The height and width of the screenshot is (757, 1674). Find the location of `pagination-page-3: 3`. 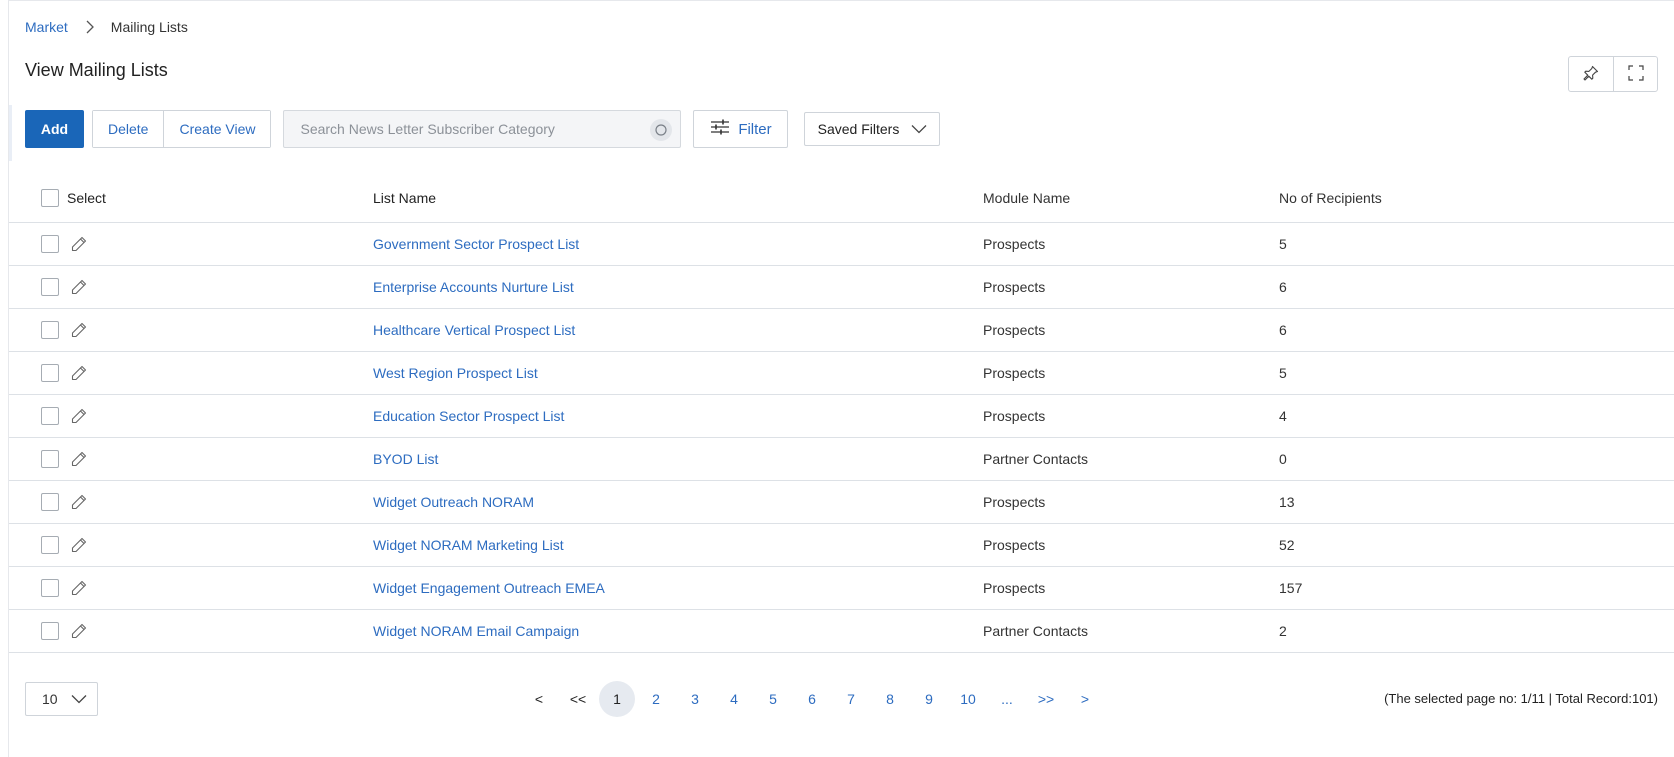

pagination-page-3: 3 is located at coordinates (695, 699).